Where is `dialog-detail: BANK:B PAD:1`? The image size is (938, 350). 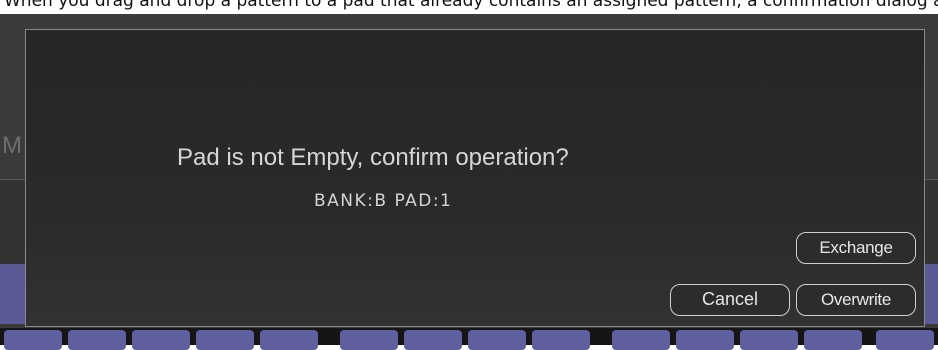
dialog-detail: BANK:B PAD:1 is located at coordinates (383, 201).